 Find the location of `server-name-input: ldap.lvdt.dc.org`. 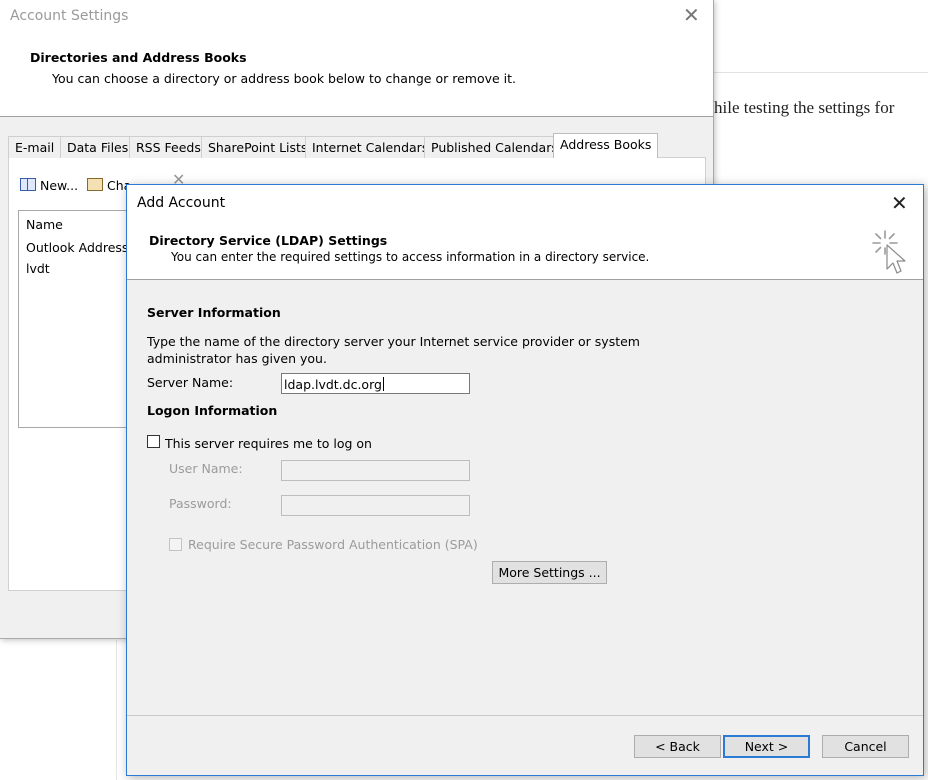

server-name-input: ldap.lvdt.dc.org is located at coordinates (375, 383).